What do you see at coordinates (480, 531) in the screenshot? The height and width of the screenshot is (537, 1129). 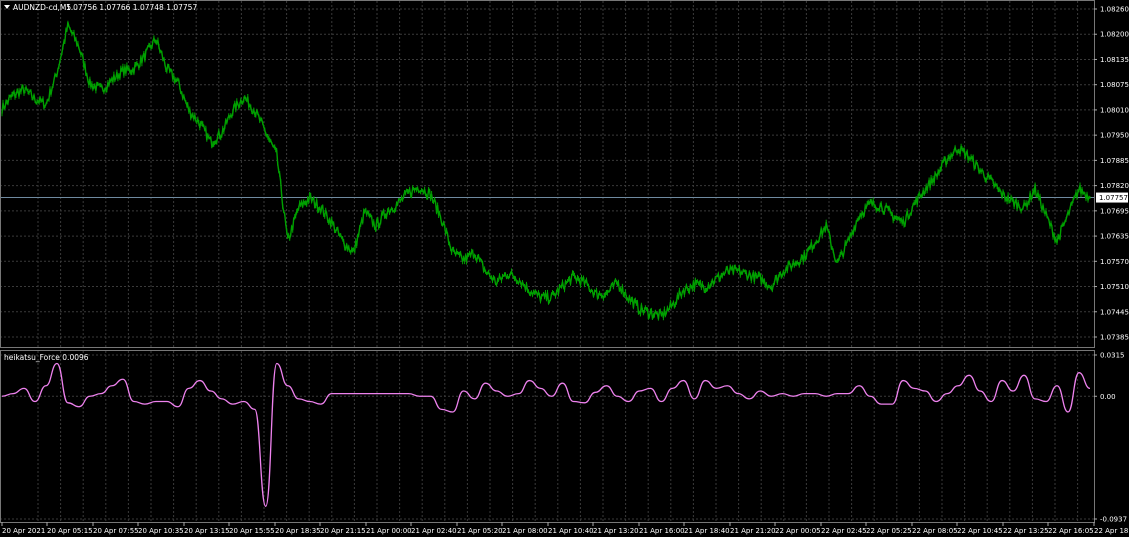 I see `time-tick-label: 21 Apr 05:20` at bounding box center [480, 531].